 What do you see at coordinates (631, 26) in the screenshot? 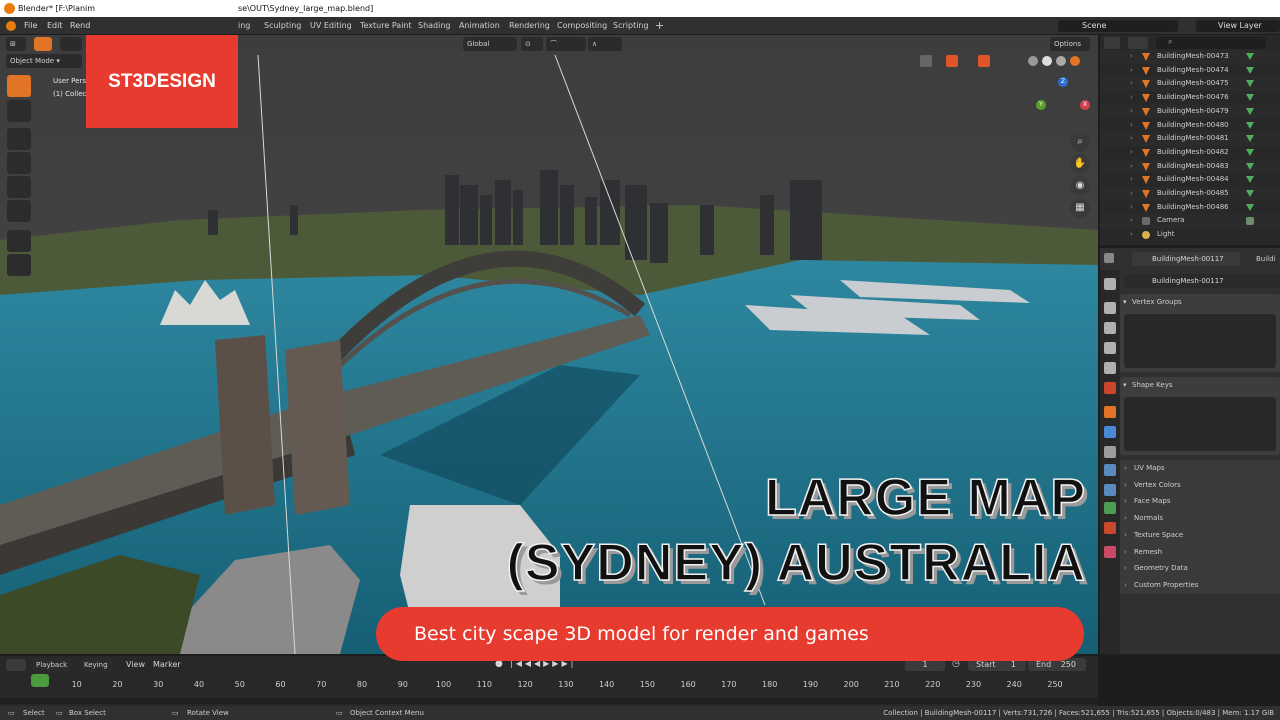
I see `tab-scripting: Scripting` at bounding box center [631, 26].